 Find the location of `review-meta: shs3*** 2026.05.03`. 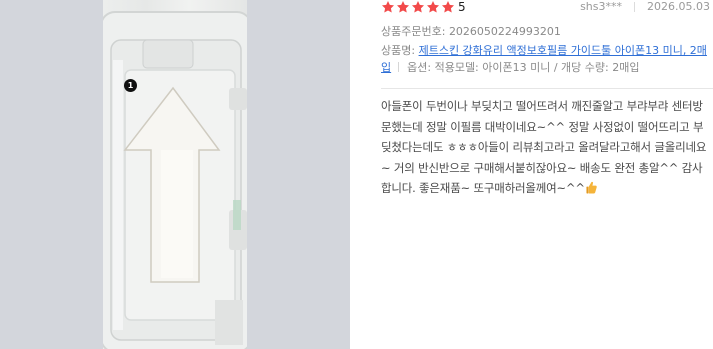

review-meta: shs3*** 2026.05.03 is located at coordinates (645, 7).